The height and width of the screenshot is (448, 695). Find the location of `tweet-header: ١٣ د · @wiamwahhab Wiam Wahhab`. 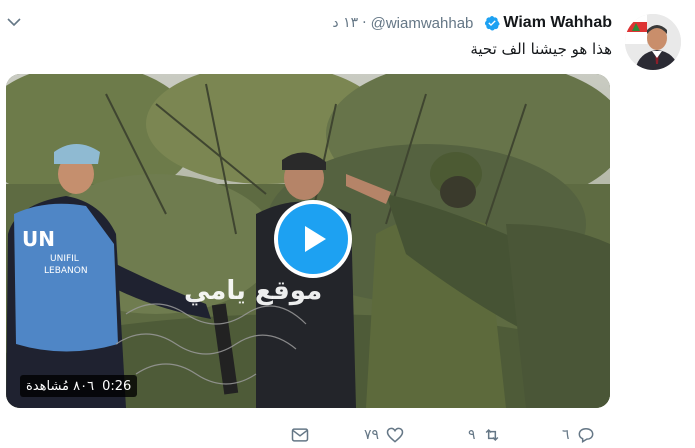

tweet-header: ١٣ د · @wiamwahhab Wiam Wahhab is located at coordinates (472, 23).